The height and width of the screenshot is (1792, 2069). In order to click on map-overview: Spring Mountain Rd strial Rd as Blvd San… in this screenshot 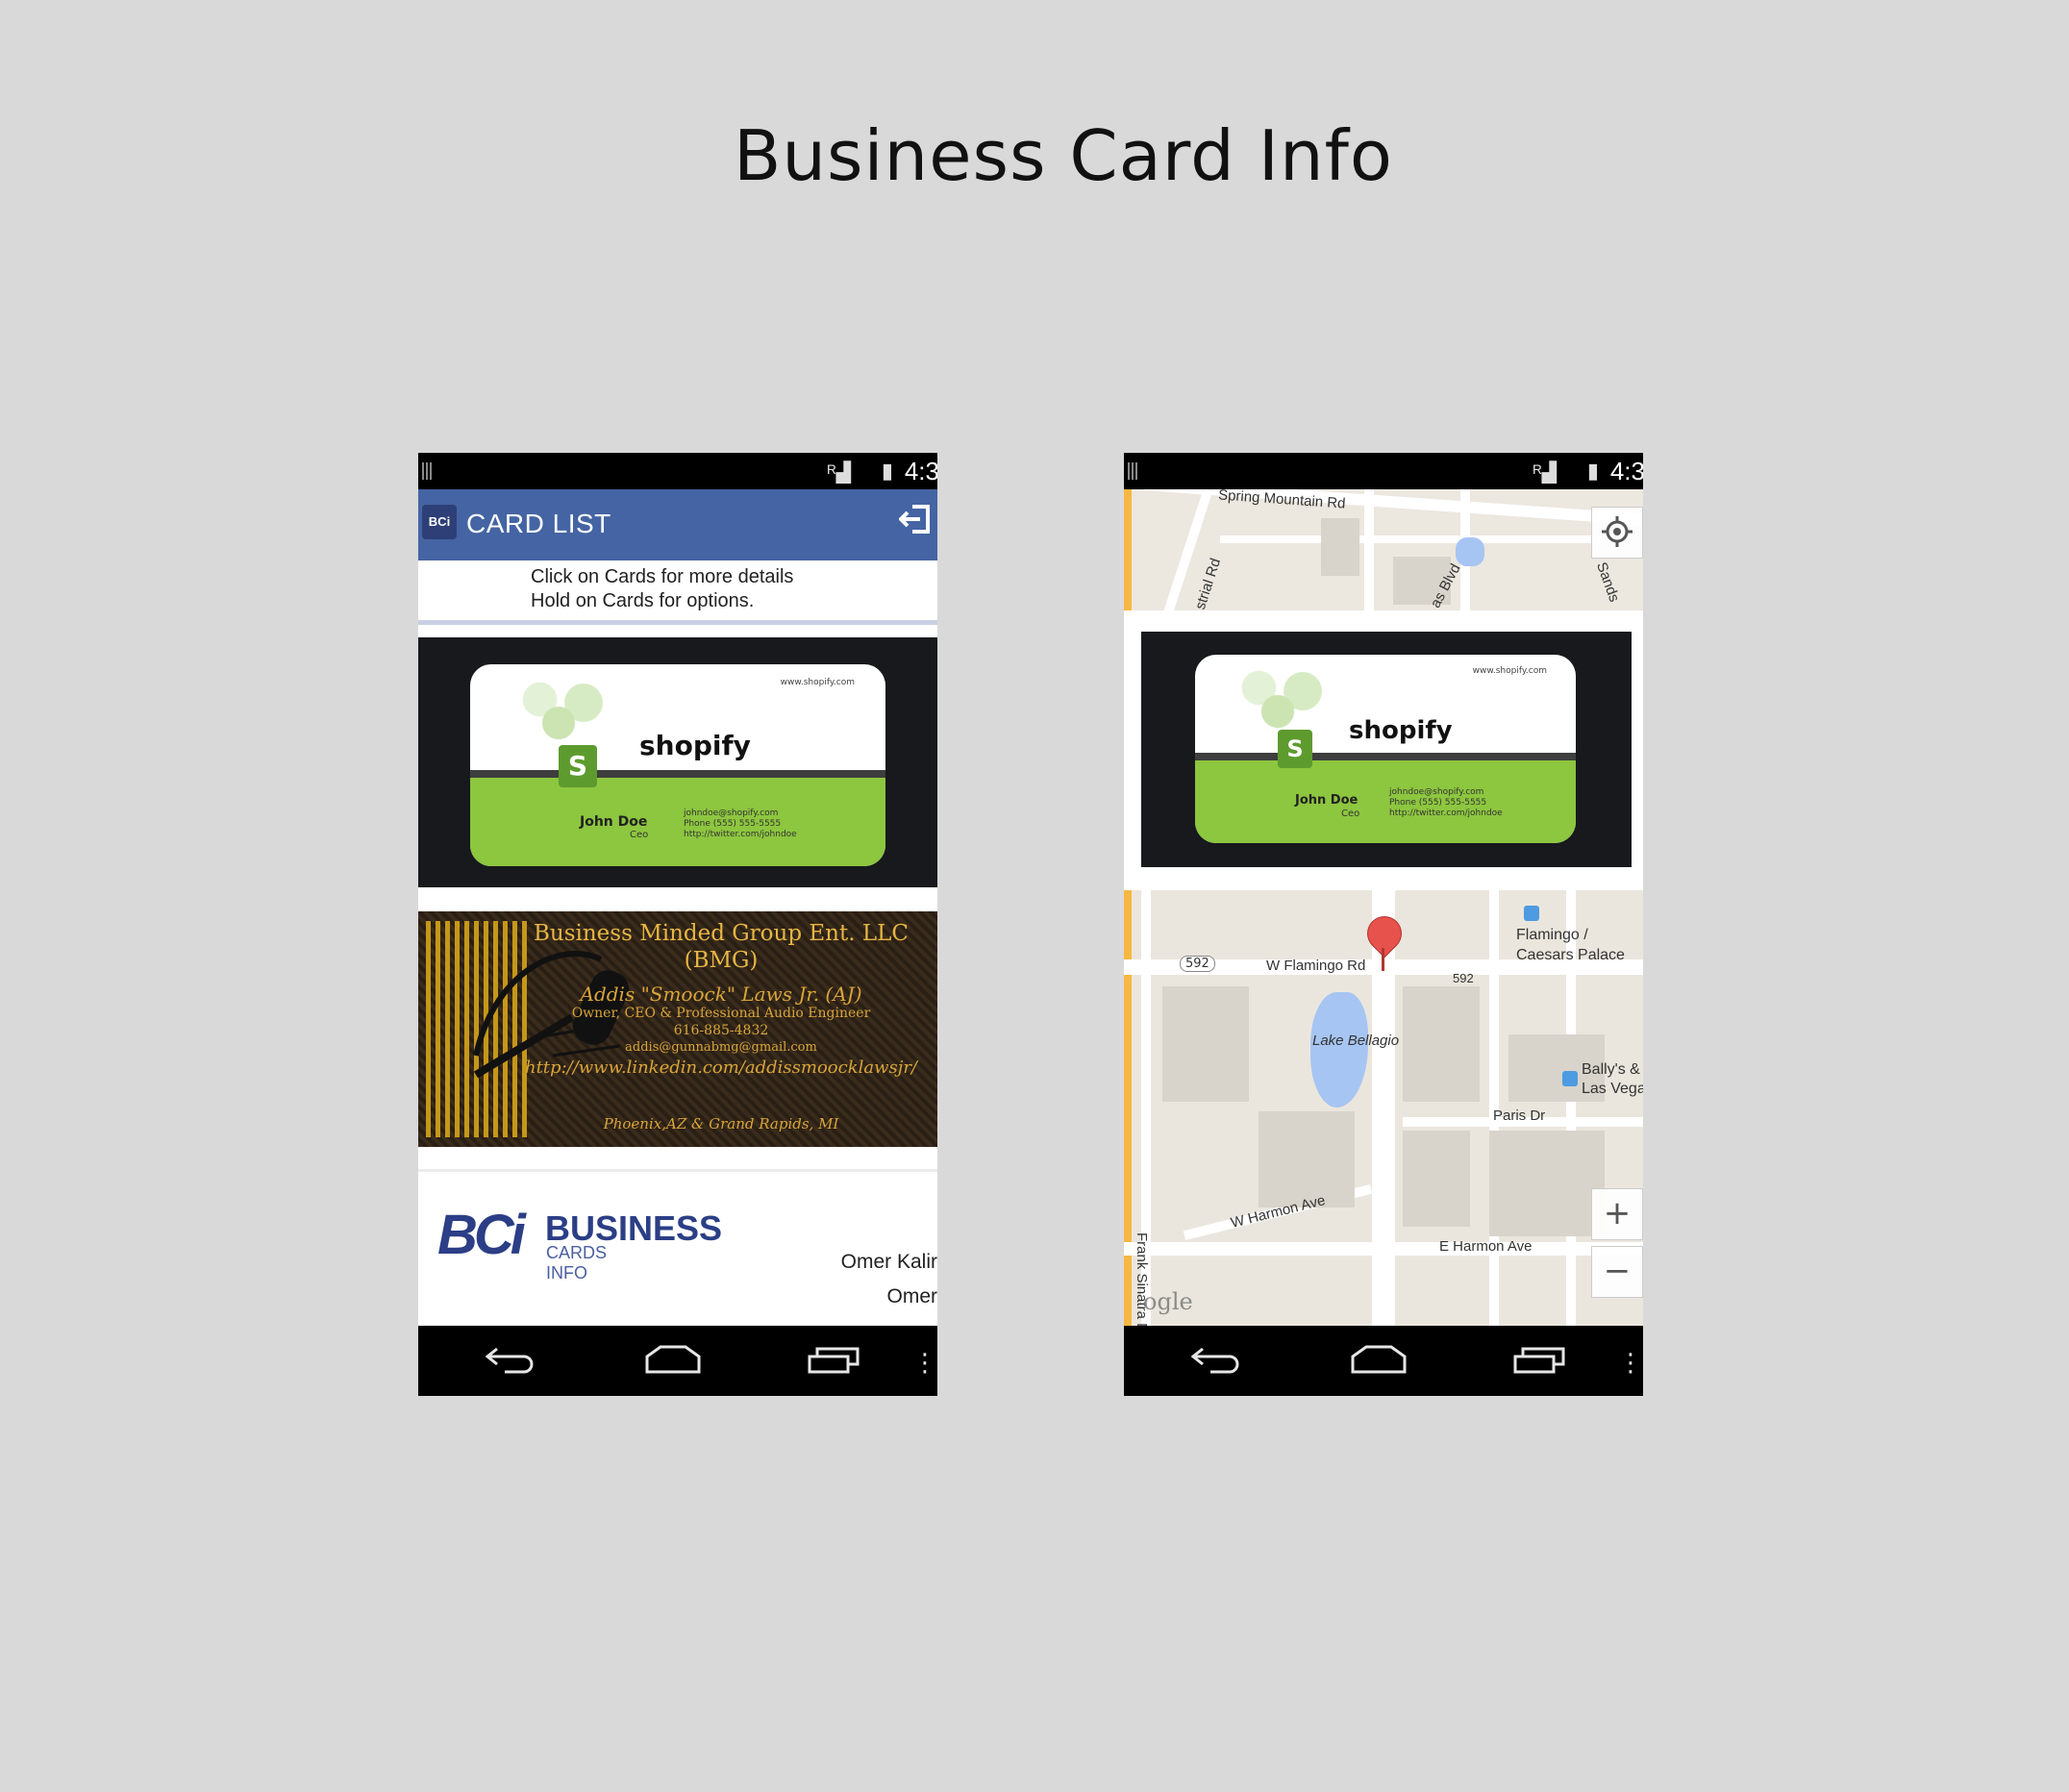, I will do `click(1384, 549)`.